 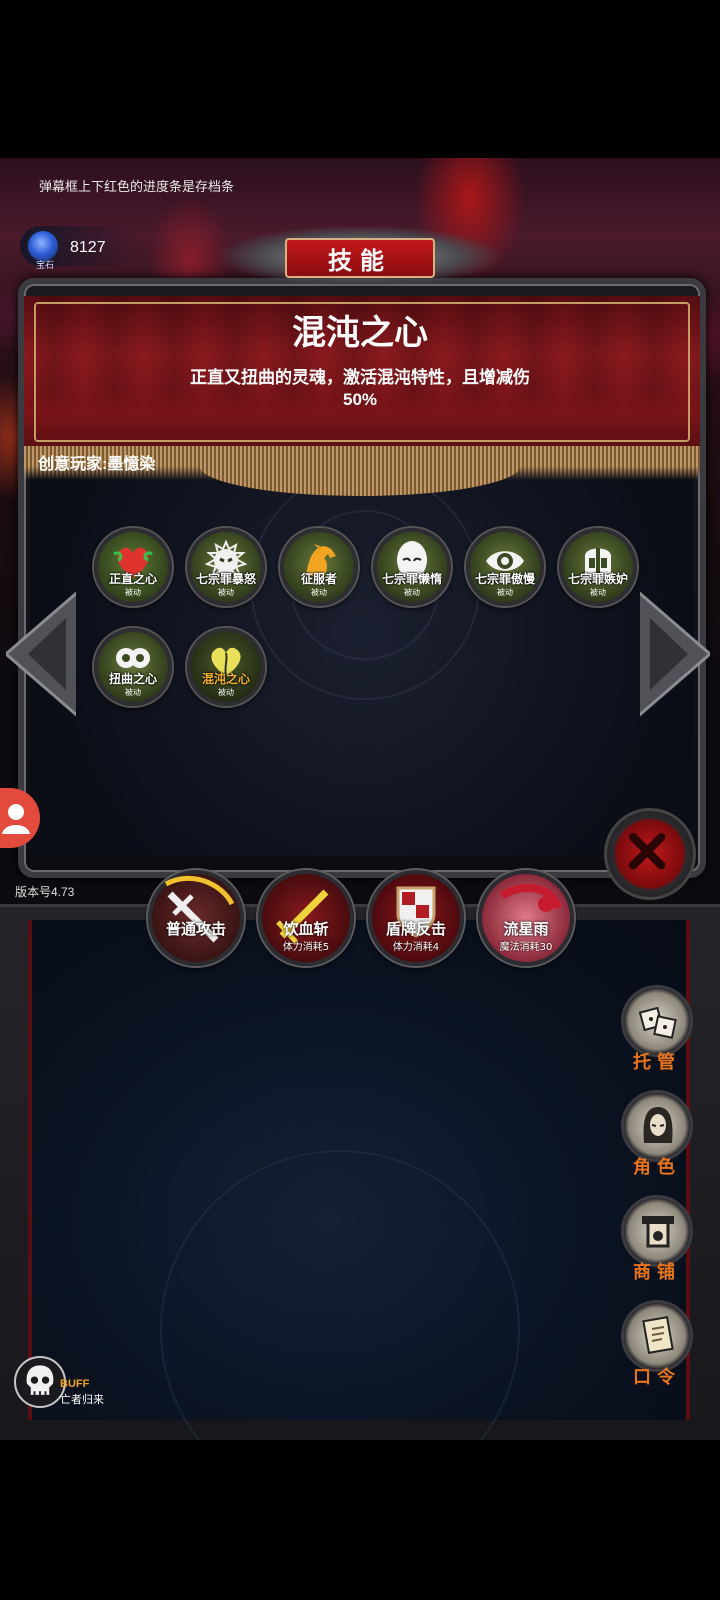 What do you see at coordinates (416, 947) in the screenshot?
I see `action-cost: 体力消耗4` at bounding box center [416, 947].